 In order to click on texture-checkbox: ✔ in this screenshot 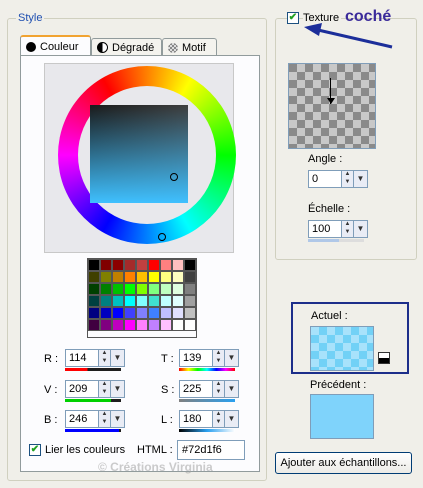, I will do `click(293, 18)`.